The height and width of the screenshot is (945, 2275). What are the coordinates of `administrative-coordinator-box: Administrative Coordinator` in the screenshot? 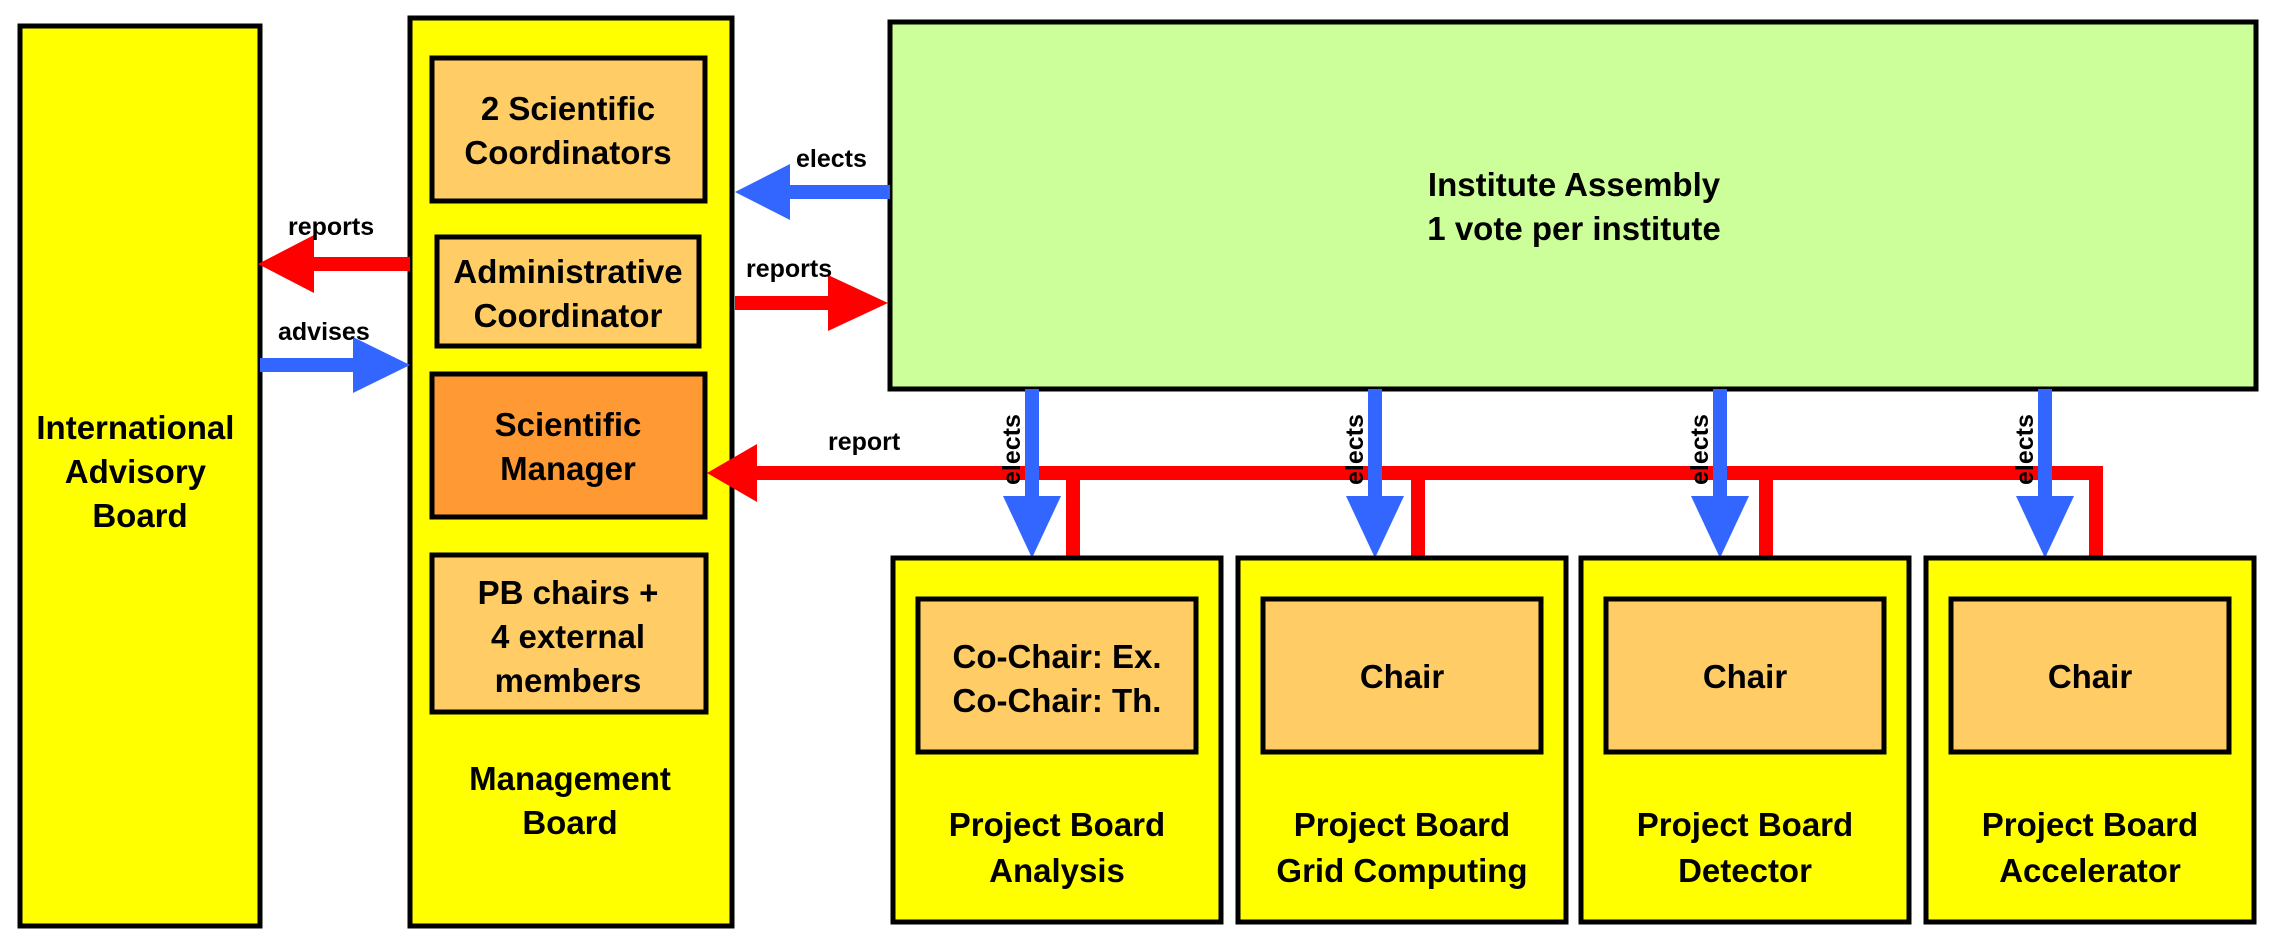 It's located at (568, 291).